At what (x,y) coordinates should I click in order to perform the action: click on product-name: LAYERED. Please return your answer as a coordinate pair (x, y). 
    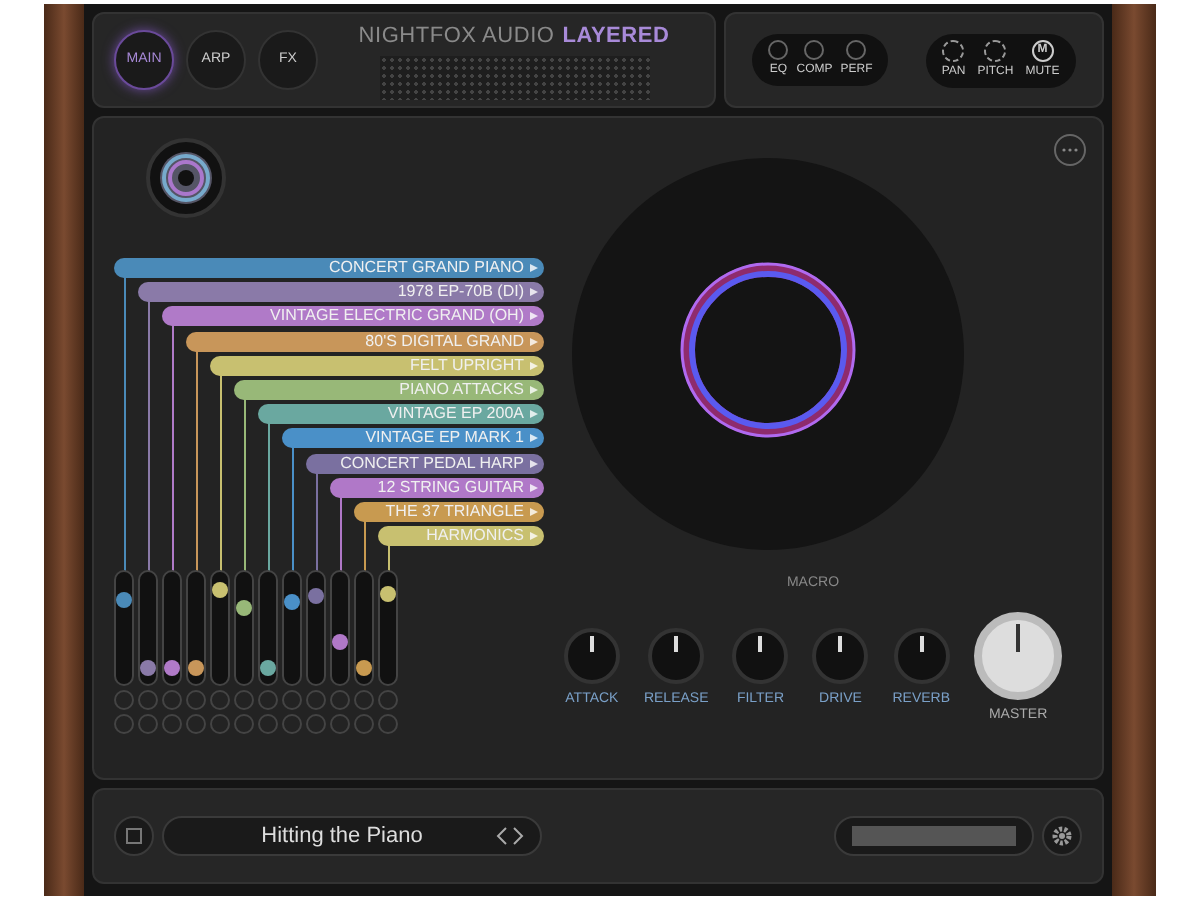
    Looking at the image, I should click on (616, 36).